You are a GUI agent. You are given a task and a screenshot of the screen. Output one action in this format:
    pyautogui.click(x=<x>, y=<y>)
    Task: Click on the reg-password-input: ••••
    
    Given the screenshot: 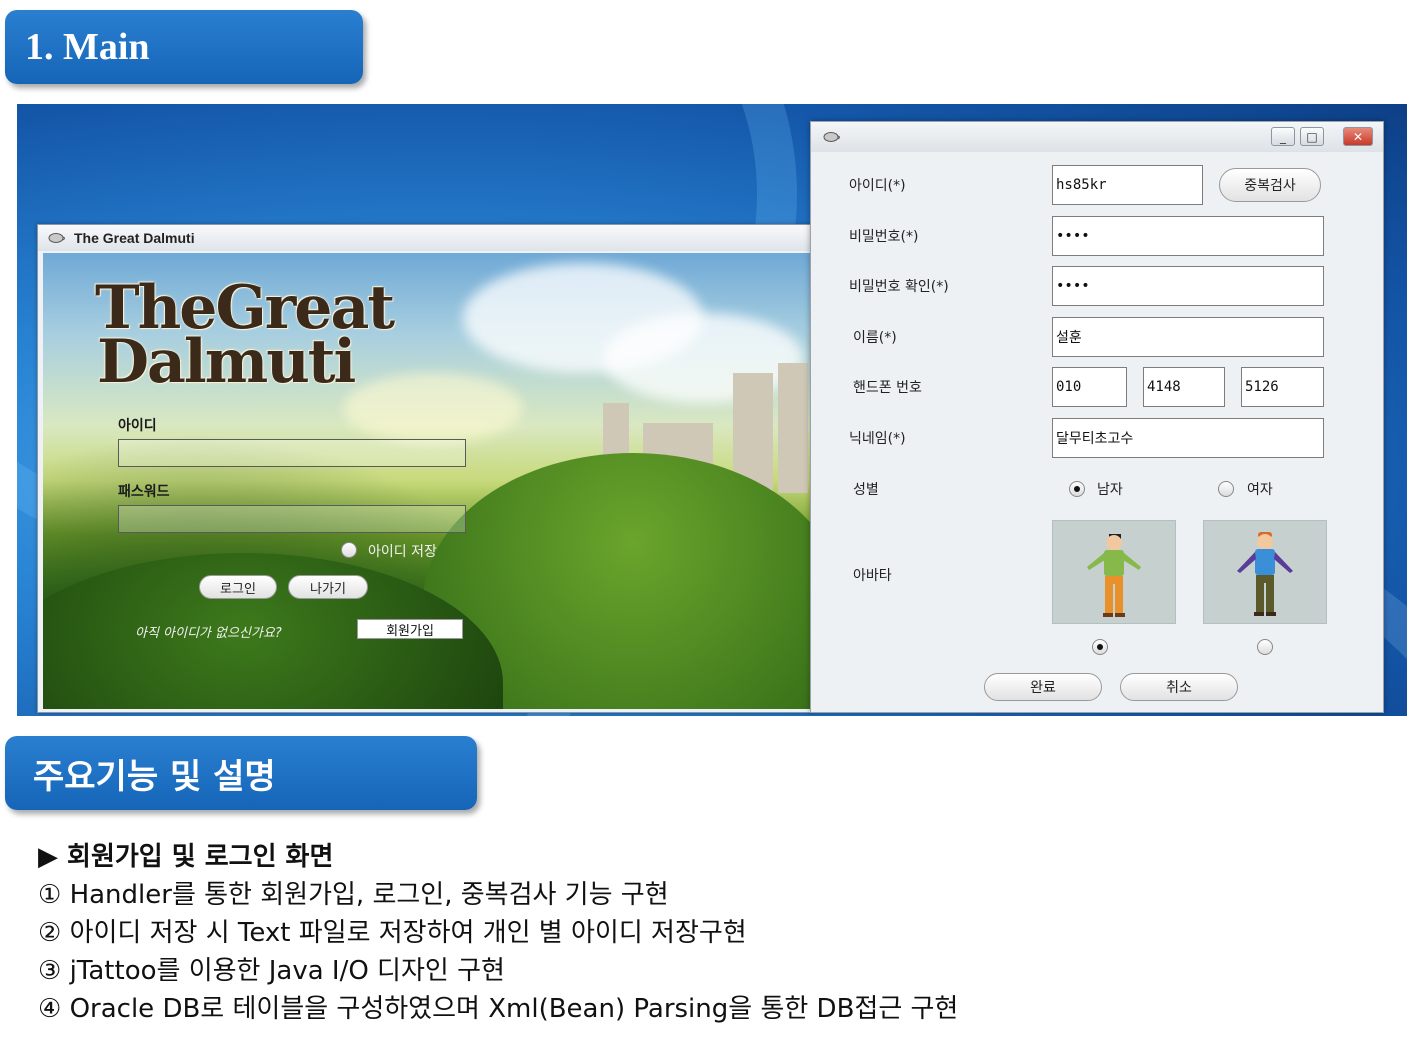 What is the action you would take?
    pyautogui.click(x=1188, y=236)
    